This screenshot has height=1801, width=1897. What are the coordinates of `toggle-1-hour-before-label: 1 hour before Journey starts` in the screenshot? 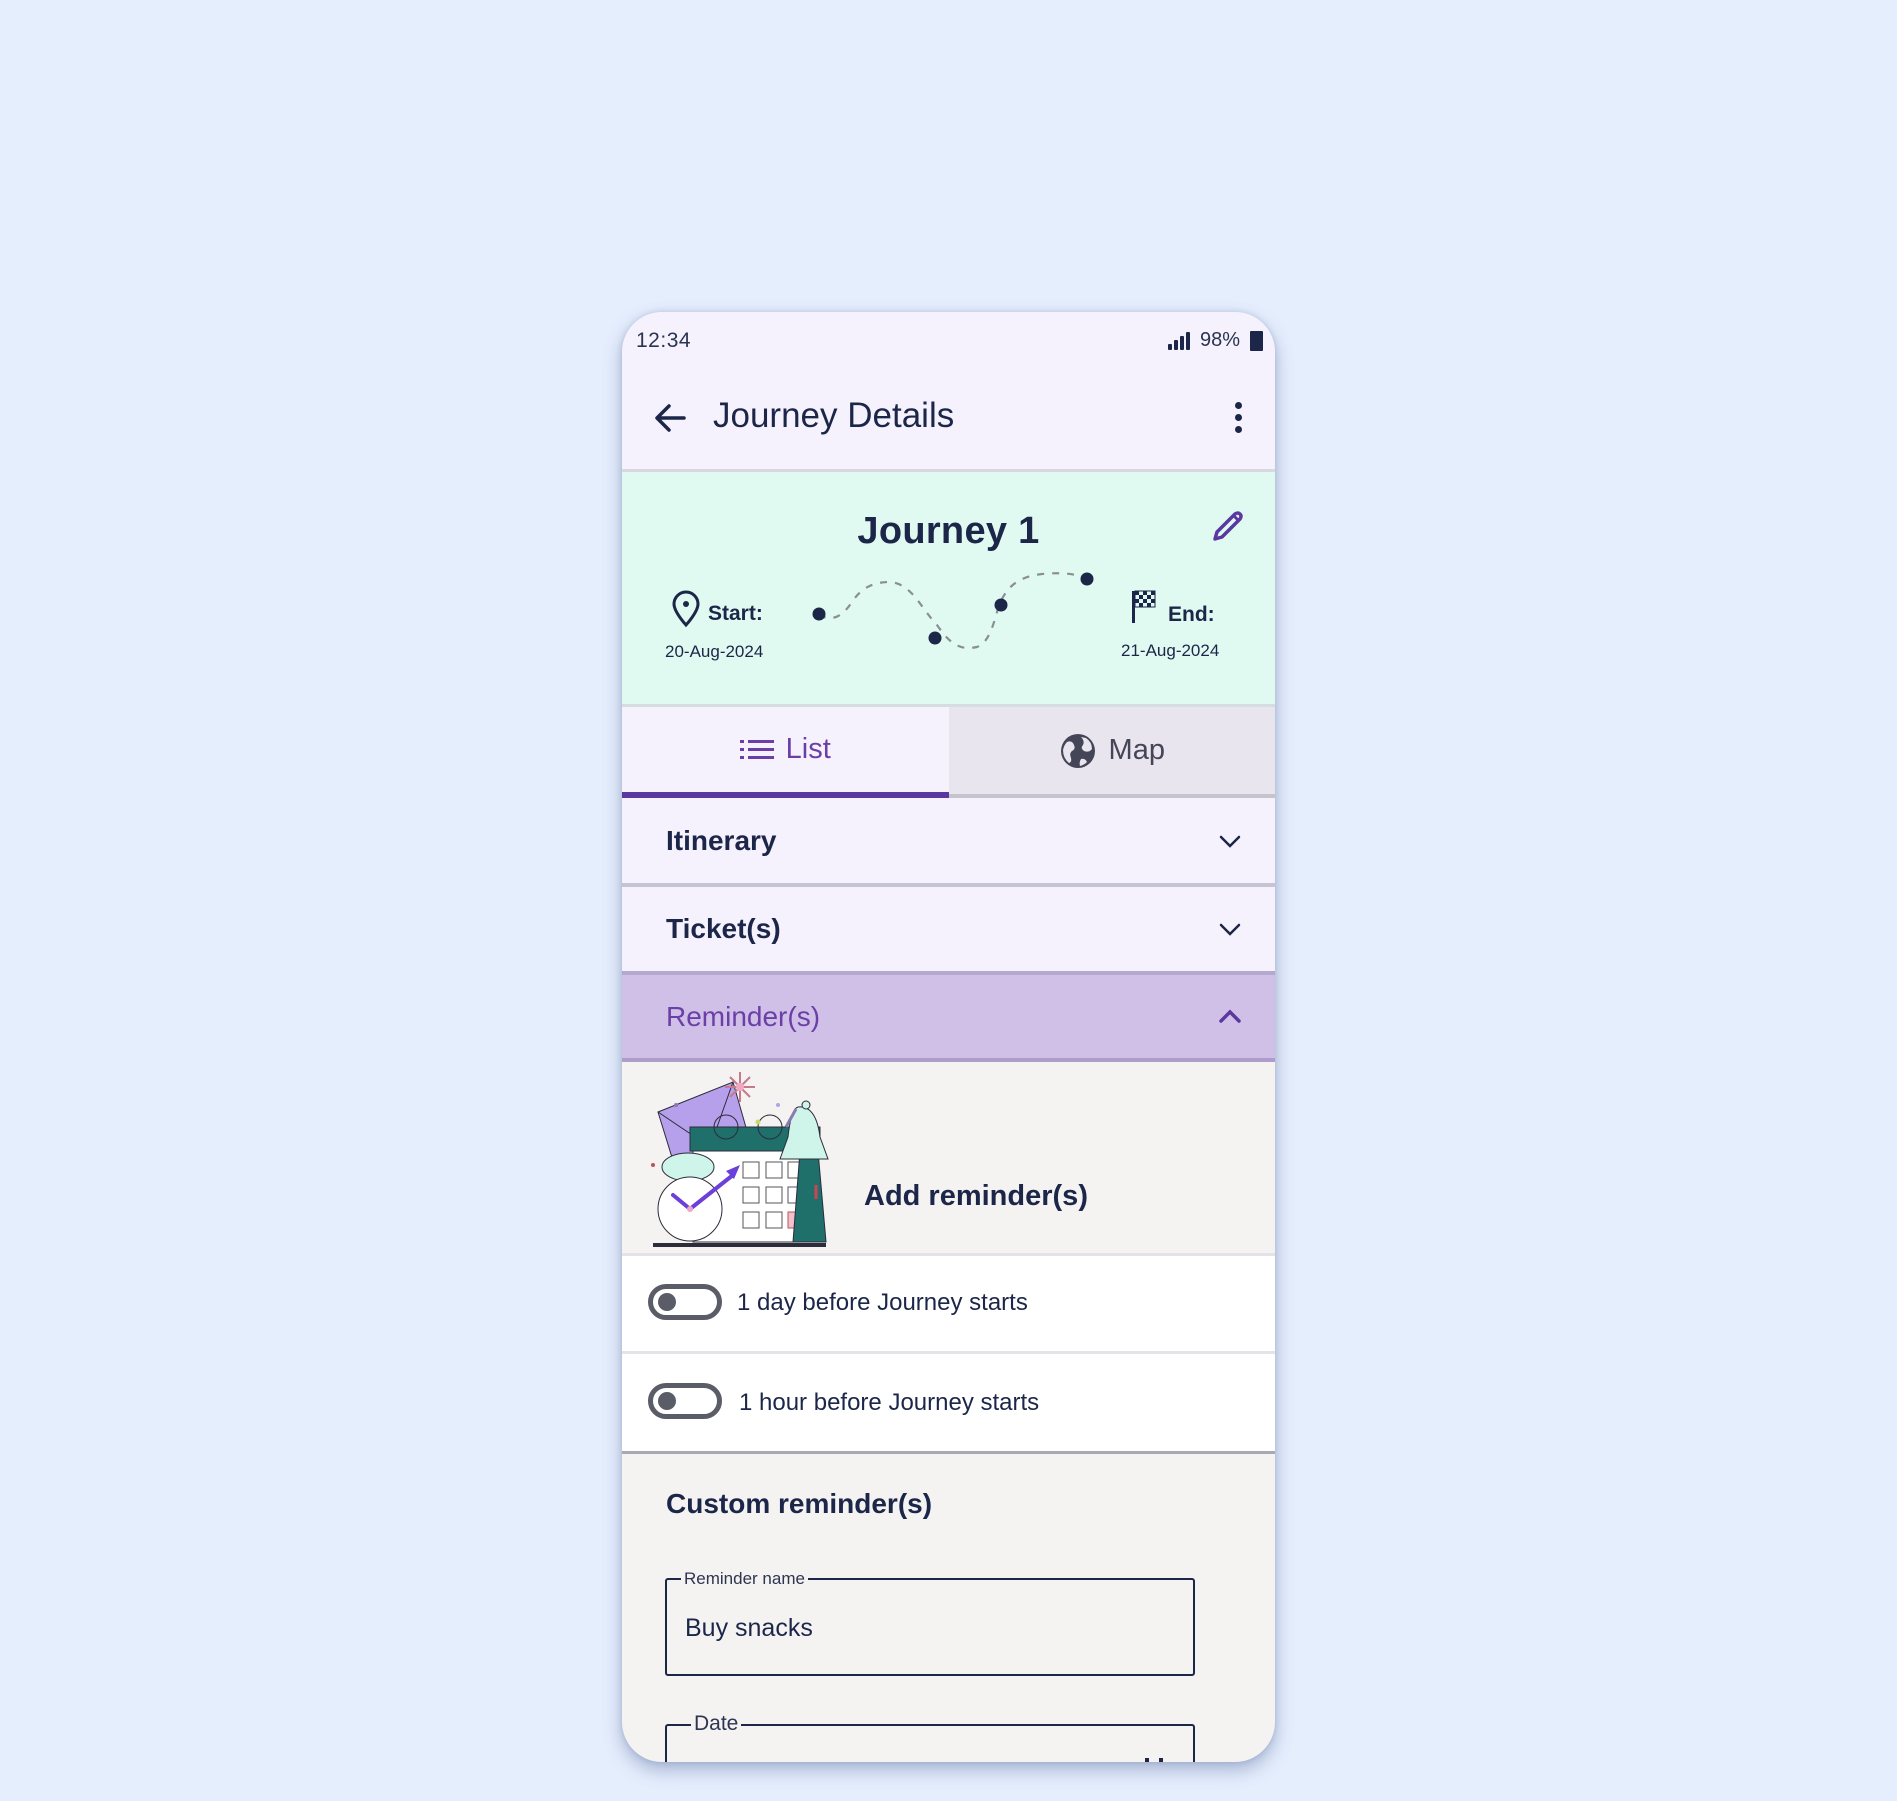 It's located at (889, 1402).